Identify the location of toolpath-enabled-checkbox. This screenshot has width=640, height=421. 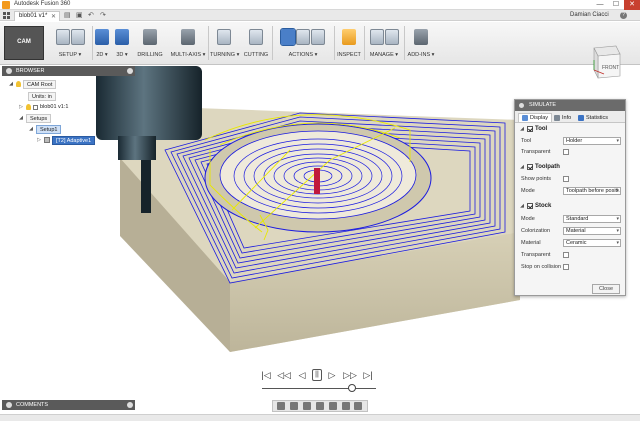
(530, 167).